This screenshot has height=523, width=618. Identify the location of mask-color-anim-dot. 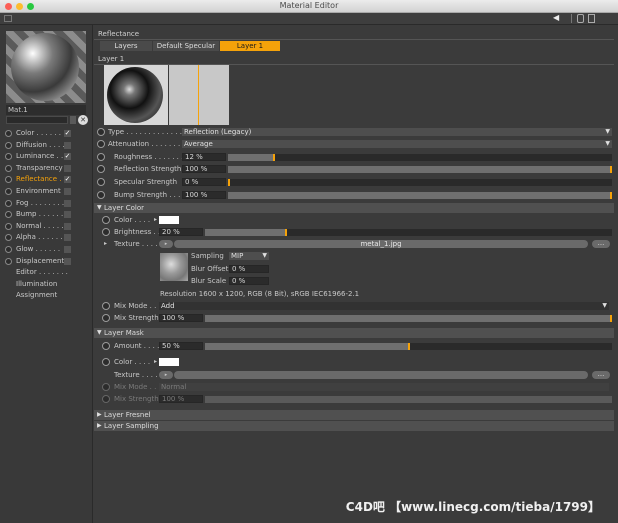
(106, 362).